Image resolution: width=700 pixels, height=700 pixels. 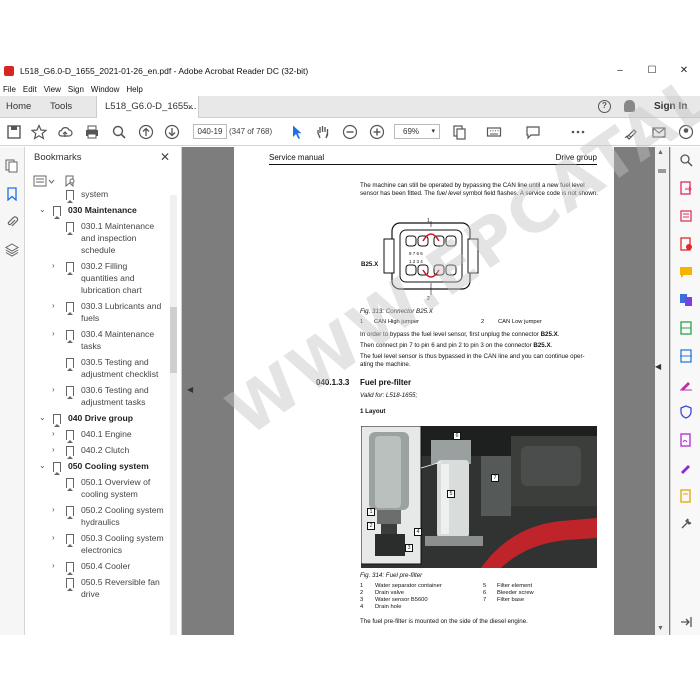 What do you see at coordinates (684, 71) in the screenshot?
I see `close-window-button: ✕` at bounding box center [684, 71].